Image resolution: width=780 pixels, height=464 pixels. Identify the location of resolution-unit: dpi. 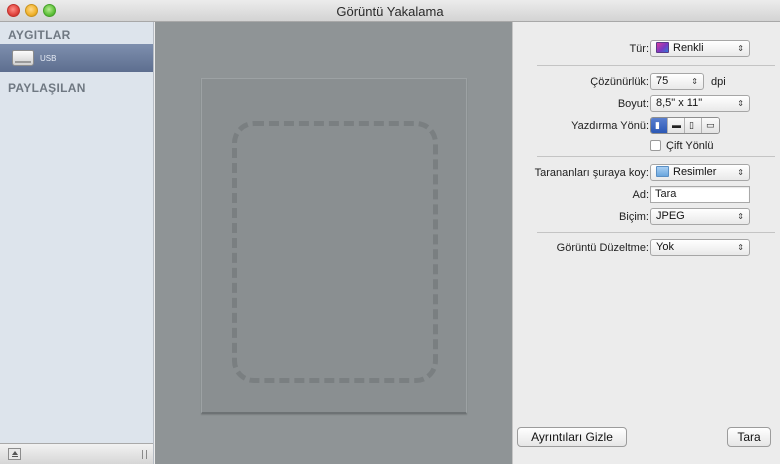
(718, 82).